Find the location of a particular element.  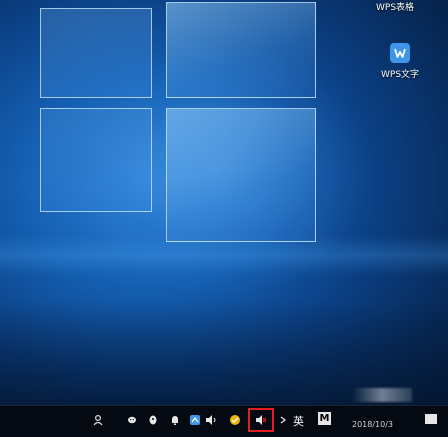

wps-writer-icon is located at coordinates (400, 53).